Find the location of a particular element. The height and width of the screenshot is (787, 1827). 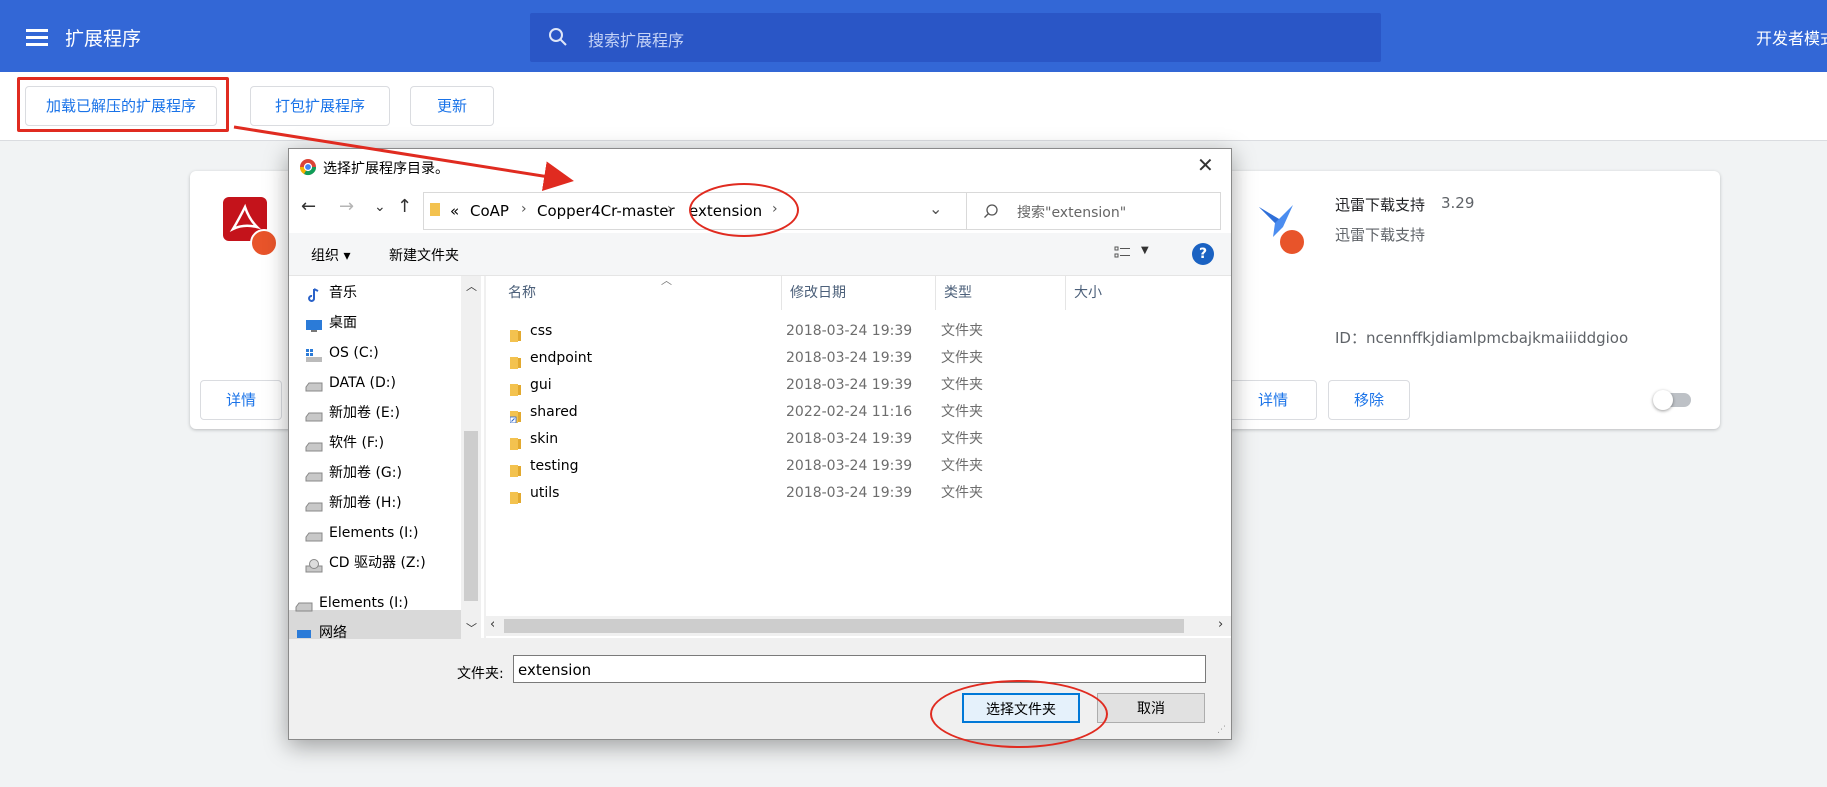

annotation-arrow is located at coordinates (403, 158).